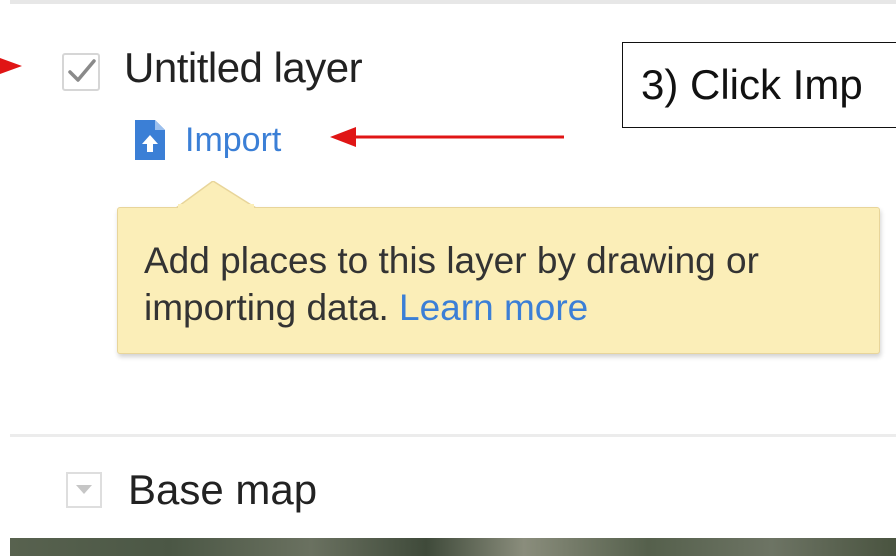 This screenshot has width=896, height=556. I want to click on annotation-arrow-to-import, so click(447, 137).